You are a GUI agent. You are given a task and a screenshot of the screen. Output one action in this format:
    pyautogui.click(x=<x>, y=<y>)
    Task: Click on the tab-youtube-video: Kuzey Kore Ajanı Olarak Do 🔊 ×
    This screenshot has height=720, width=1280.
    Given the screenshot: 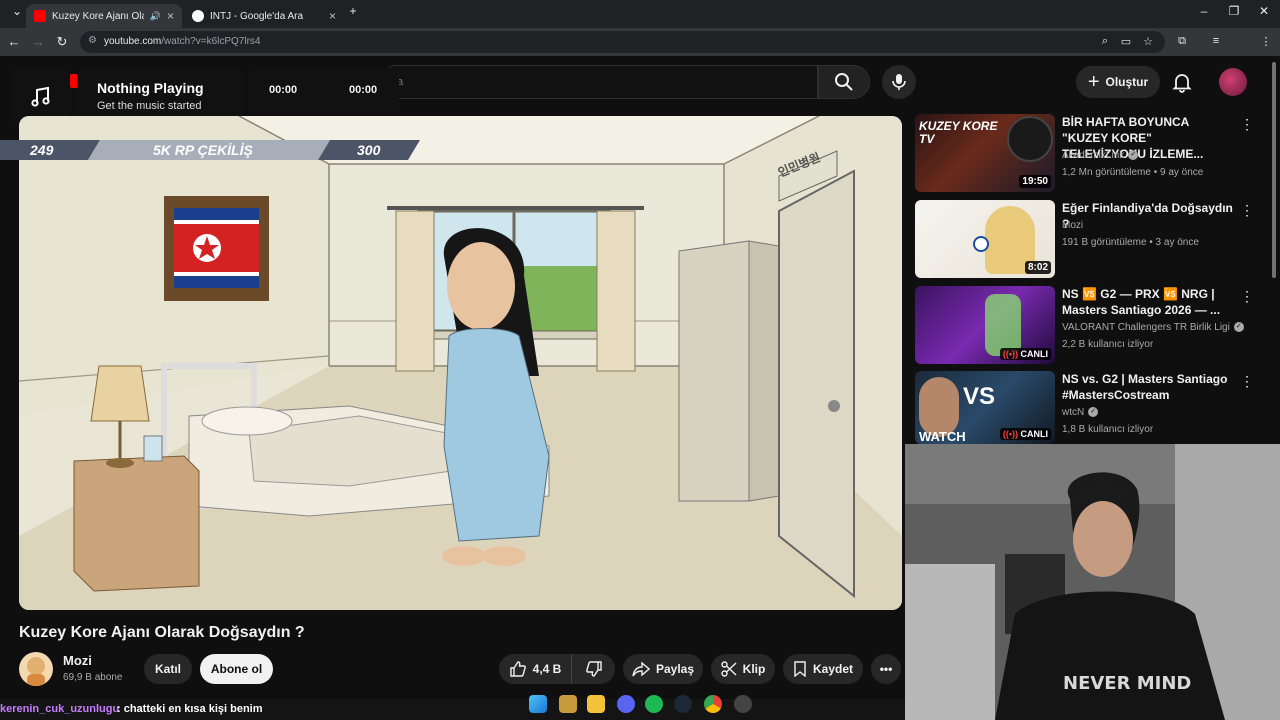 What is the action you would take?
    pyautogui.click(x=104, y=16)
    